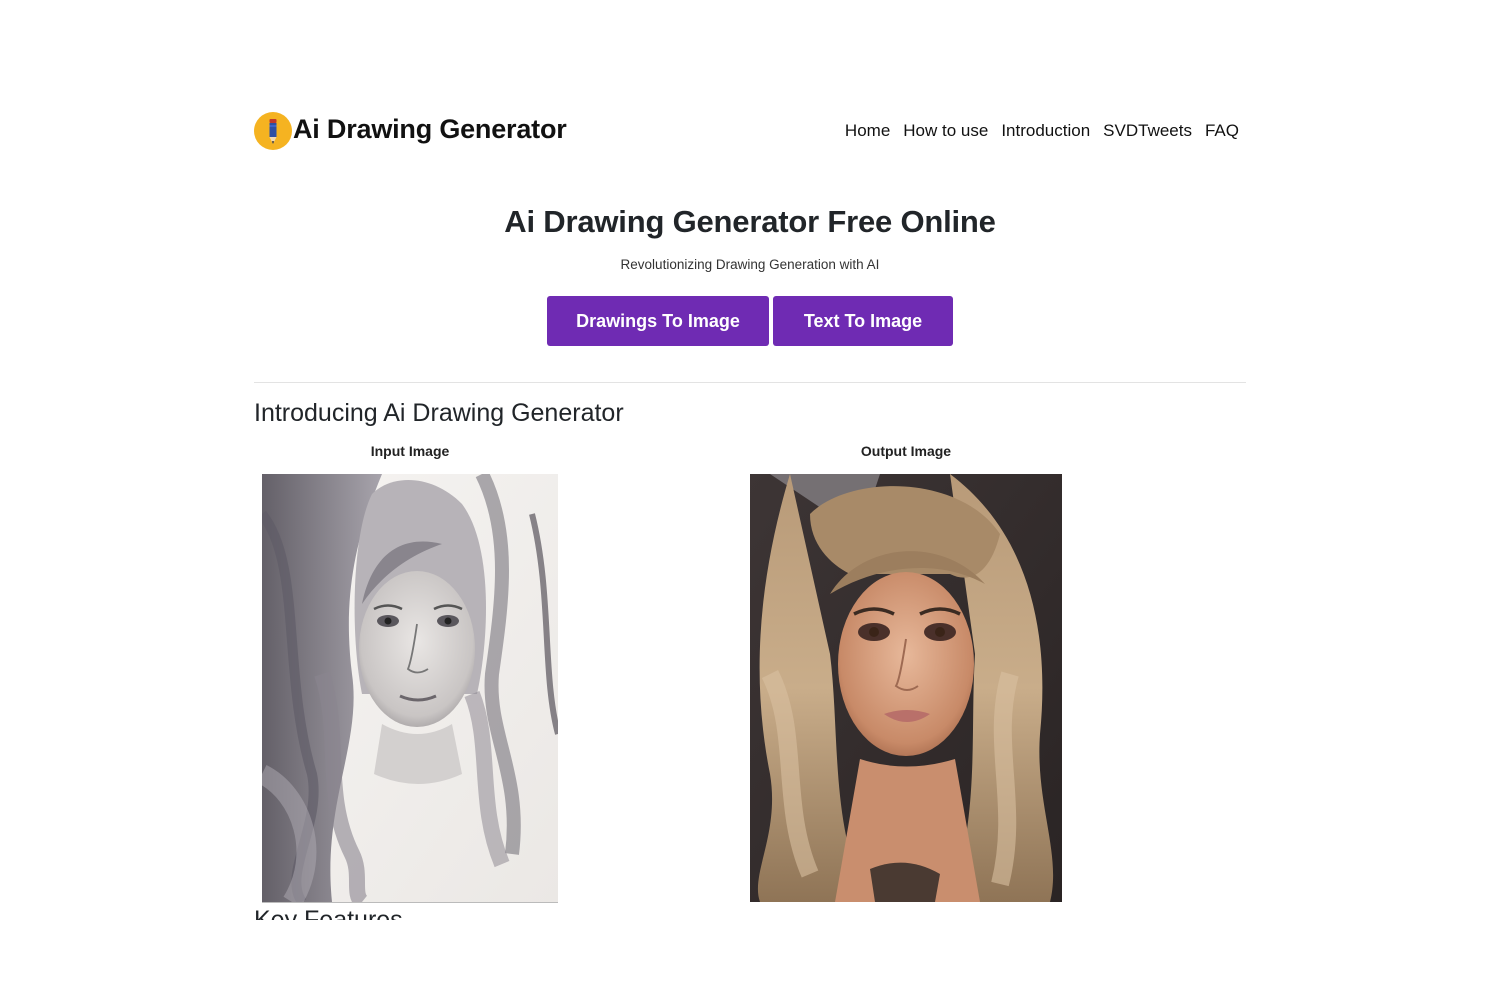  Describe the element at coordinates (750, 382) in the screenshot. I see `section-divider` at that location.